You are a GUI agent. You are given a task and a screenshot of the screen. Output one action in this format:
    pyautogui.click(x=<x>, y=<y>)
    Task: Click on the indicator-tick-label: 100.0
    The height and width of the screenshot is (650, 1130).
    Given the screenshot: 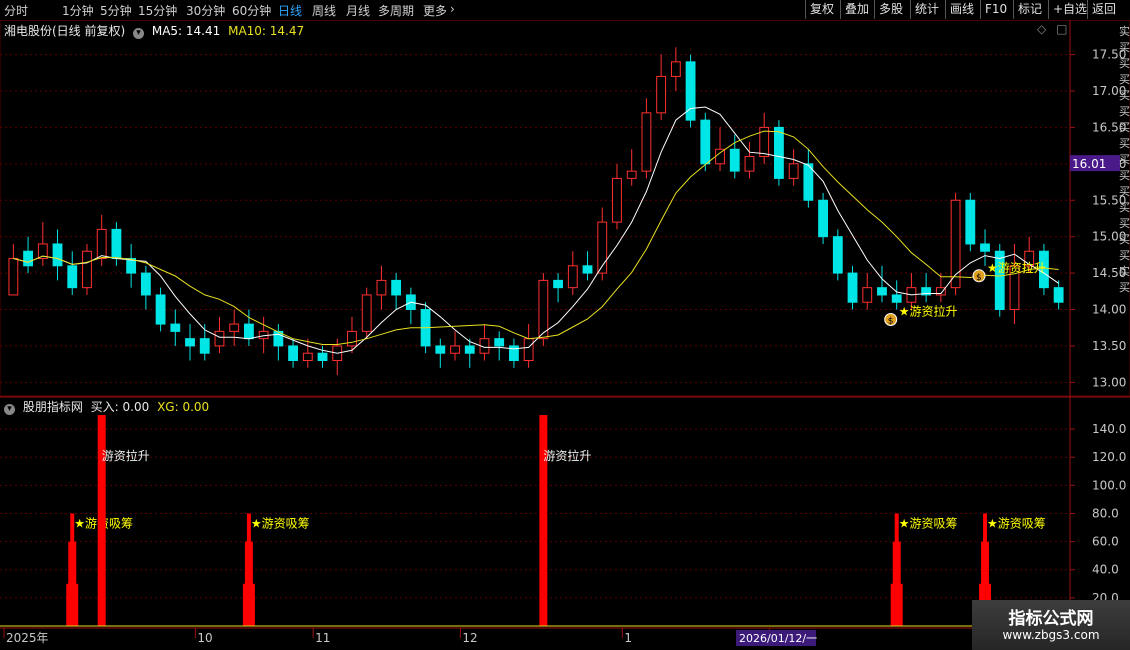 What is the action you would take?
    pyautogui.click(x=1109, y=485)
    